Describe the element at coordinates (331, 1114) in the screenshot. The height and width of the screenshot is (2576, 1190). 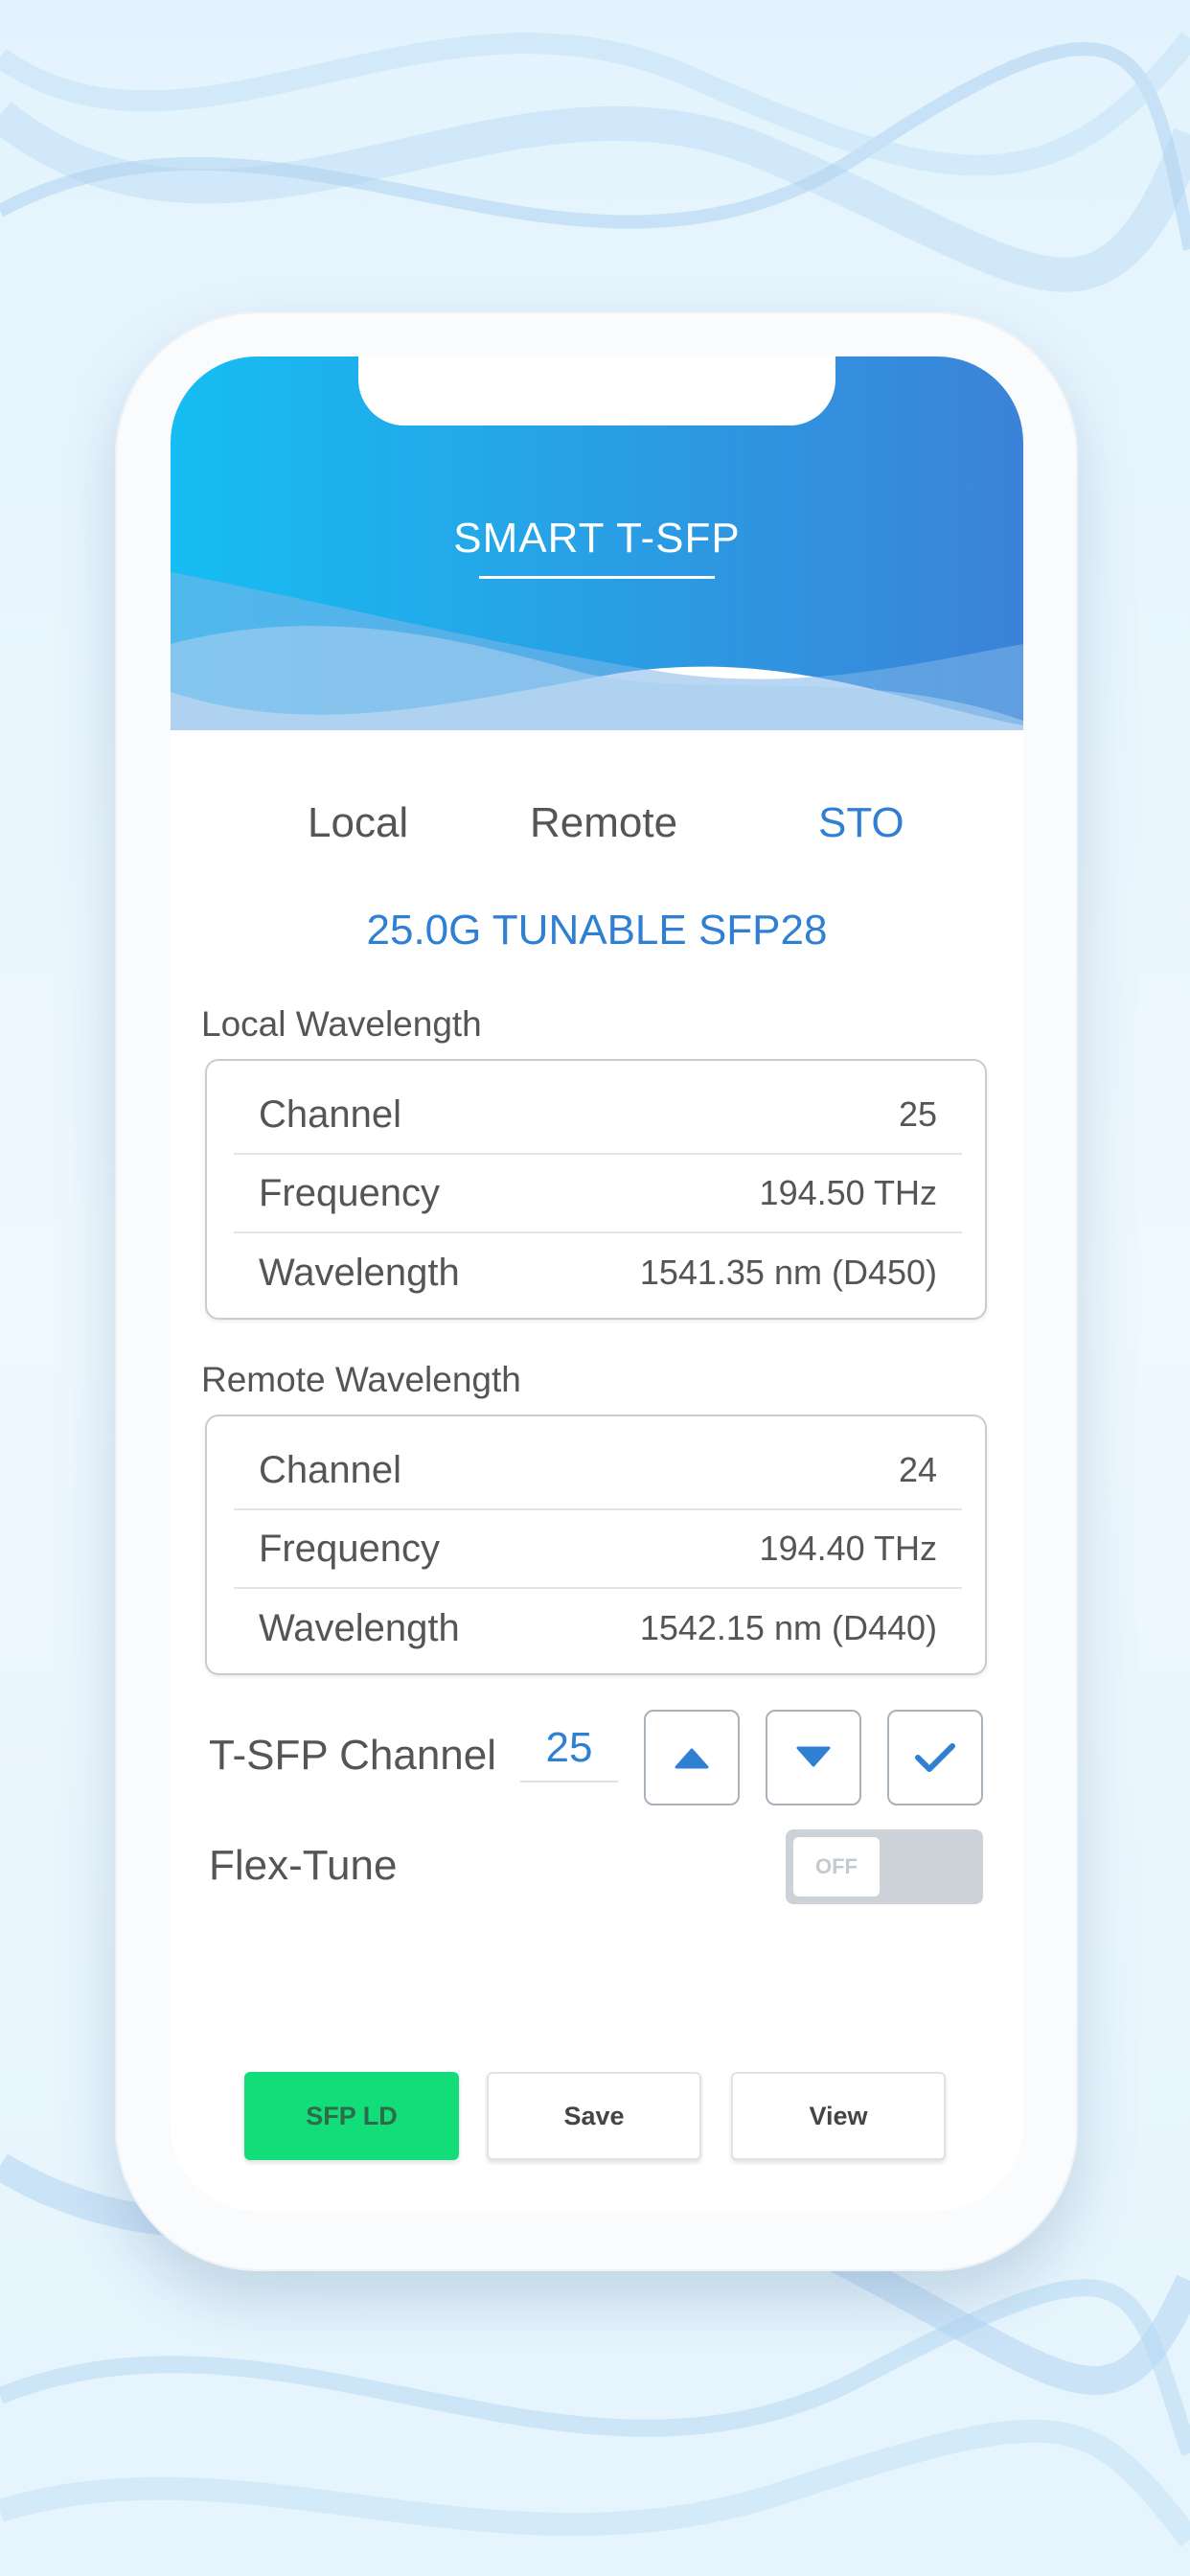
I see `local-channel-key: Channel` at that location.